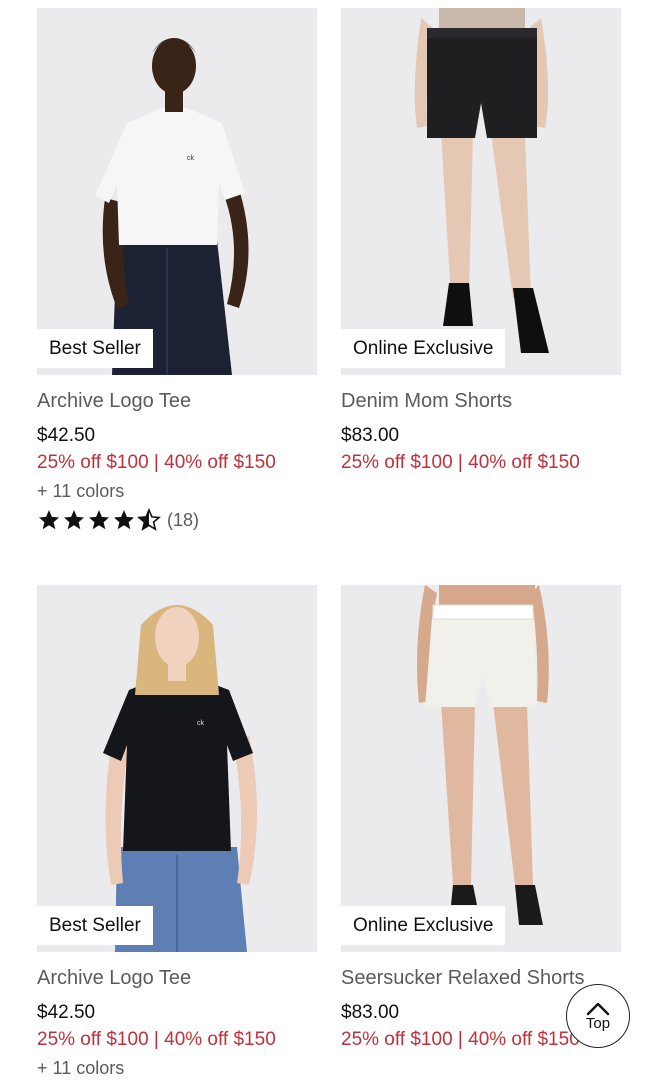  I want to click on rating: (18), so click(177, 520).